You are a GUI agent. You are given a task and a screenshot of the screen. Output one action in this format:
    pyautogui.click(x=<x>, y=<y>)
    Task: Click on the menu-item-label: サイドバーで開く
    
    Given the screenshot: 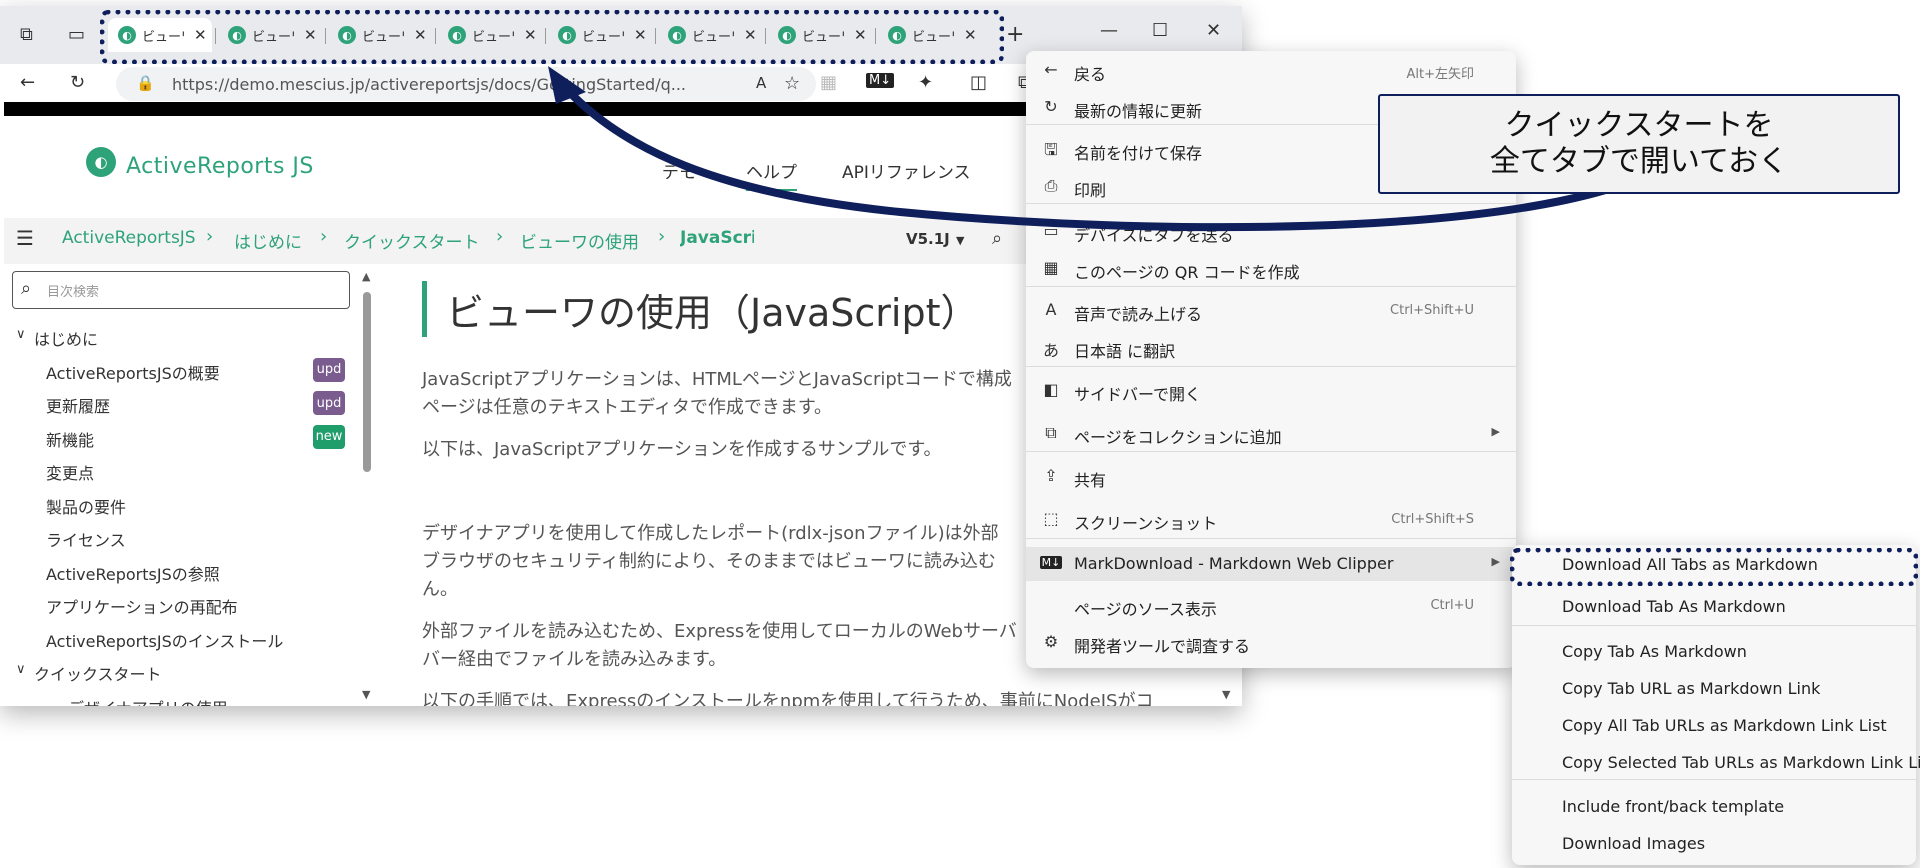 What is the action you would take?
    pyautogui.click(x=1138, y=394)
    